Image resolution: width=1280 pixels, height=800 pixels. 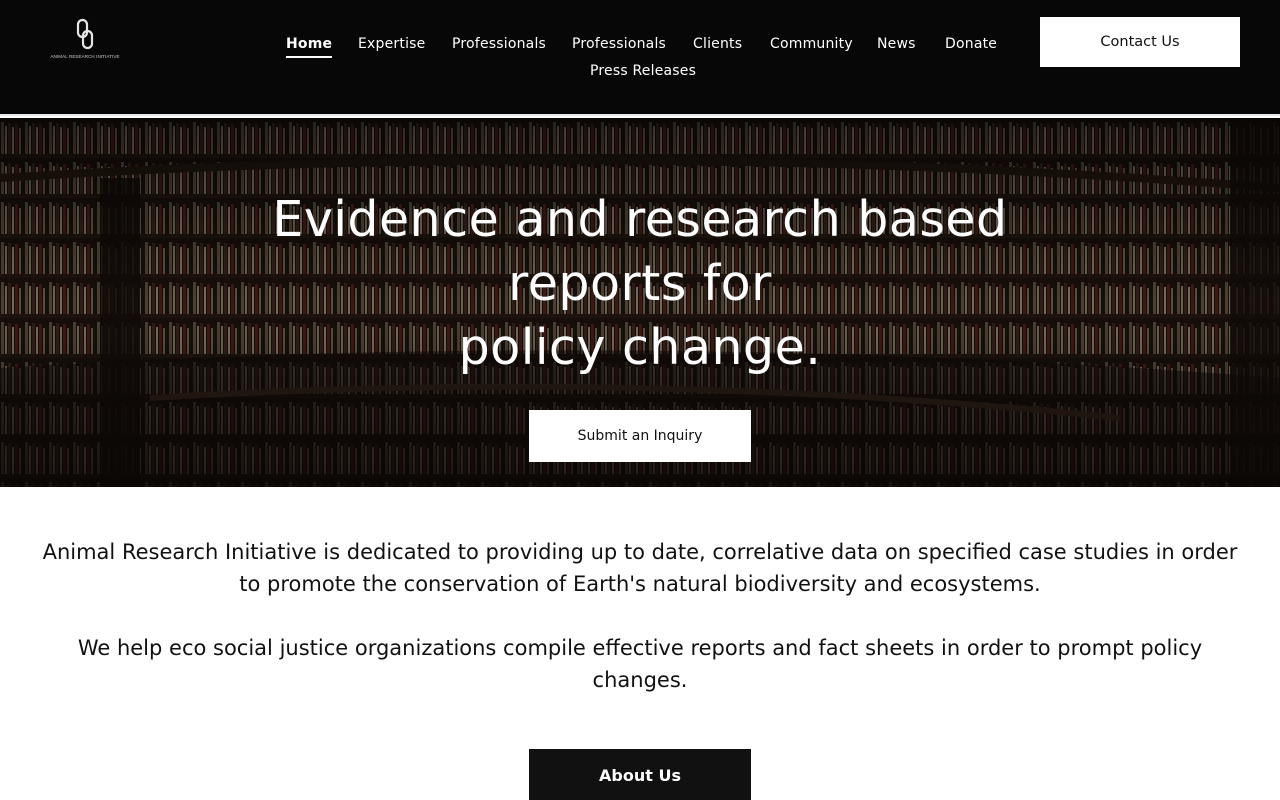 I want to click on nav-news: News, so click(x=896, y=44).